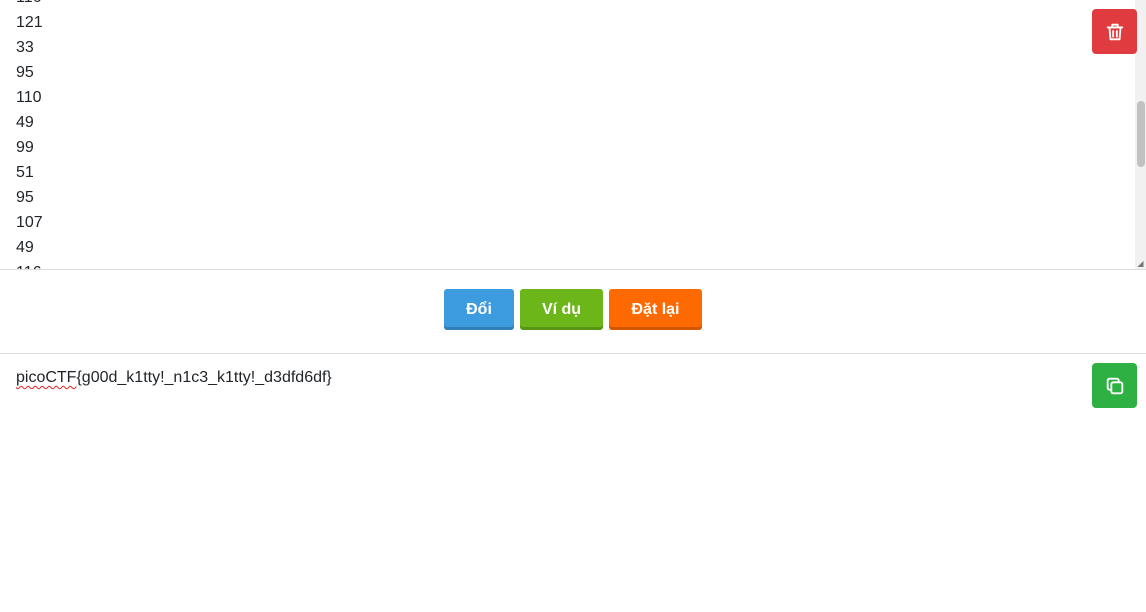 The width and height of the screenshot is (1146, 612). Describe the element at coordinates (1141, 134) in the screenshot. I see `scrollbar-thumb` at that location.